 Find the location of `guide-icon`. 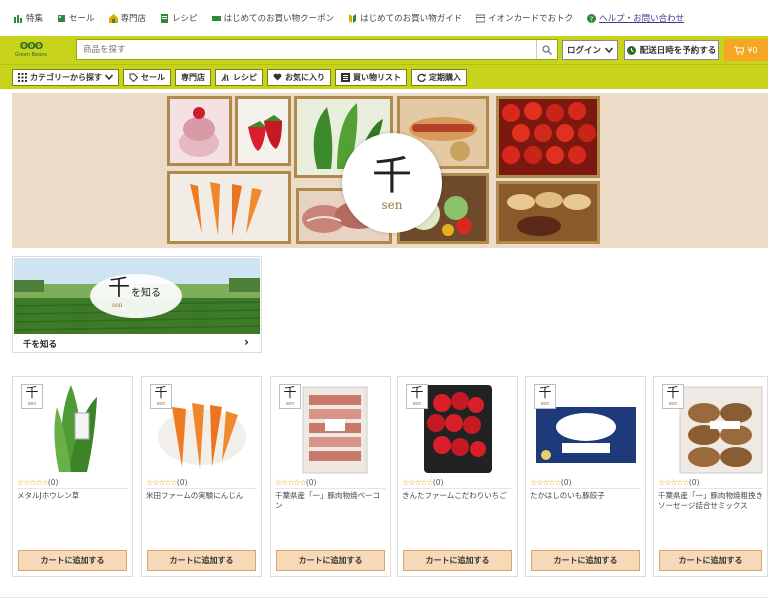

guide-icon is located at coordinates (352, 18).